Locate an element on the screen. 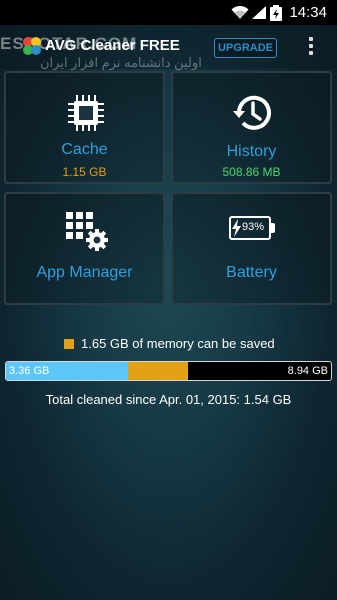 This screenshot has height=600, width=337. status-time: 14:34 is located at coordinates (308, 12).